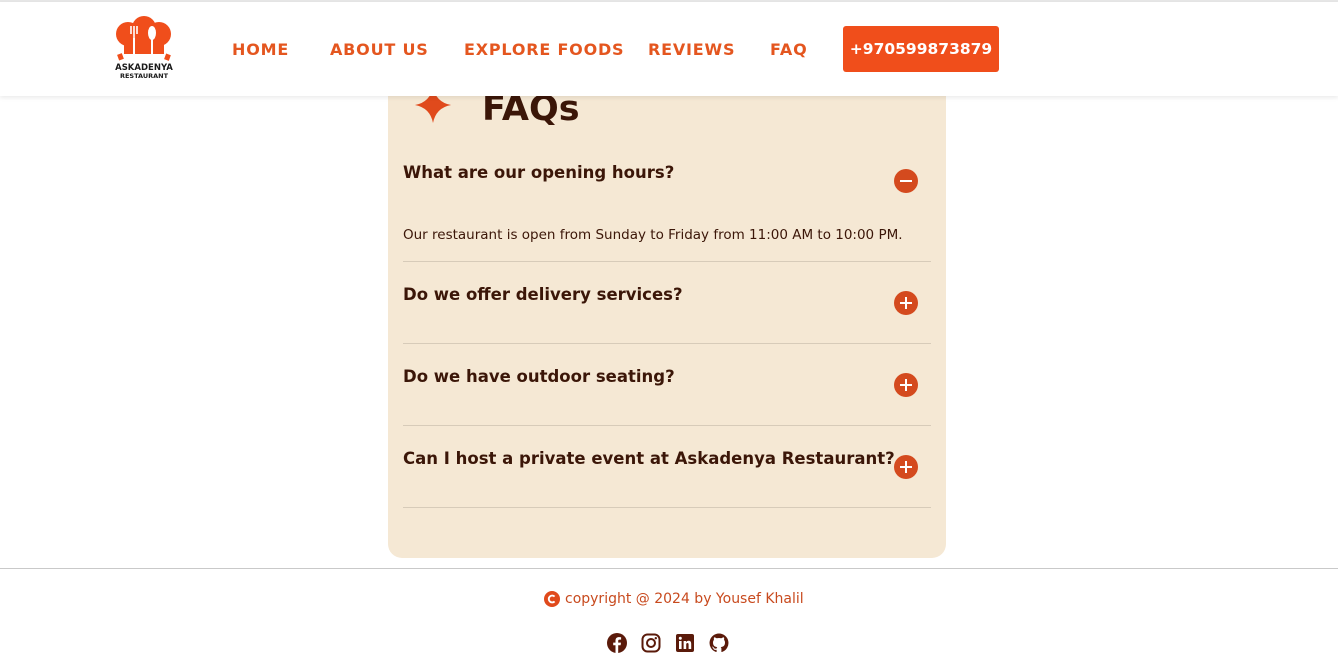 This screenshot has height=655, width=1338. Describe the element at coordinates (543, 294) in the screenshot. I see `faq-question: Do we offer delivery services?` at that location.